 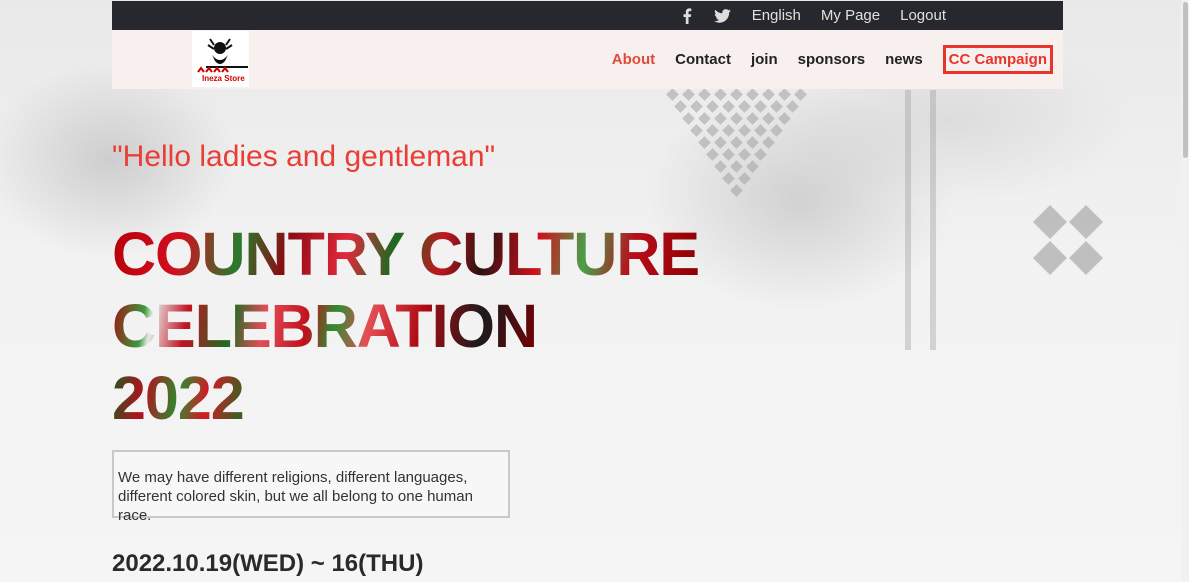 What do you see at coordinates (268, 563) in the screenshot?
I see `event-date: 2022.10.19(WED) ~ 16(THU)` at bounding box center [268, 563].